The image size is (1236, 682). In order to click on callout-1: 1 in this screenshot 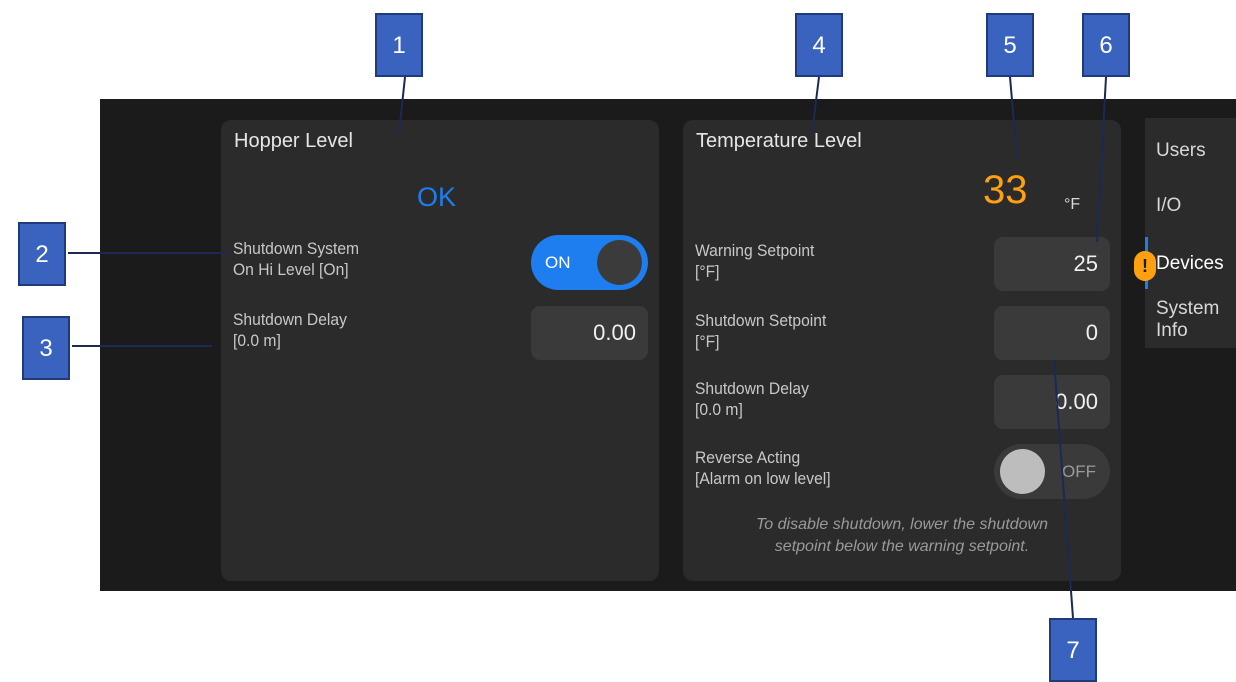, I will do `click(399, 45)`.